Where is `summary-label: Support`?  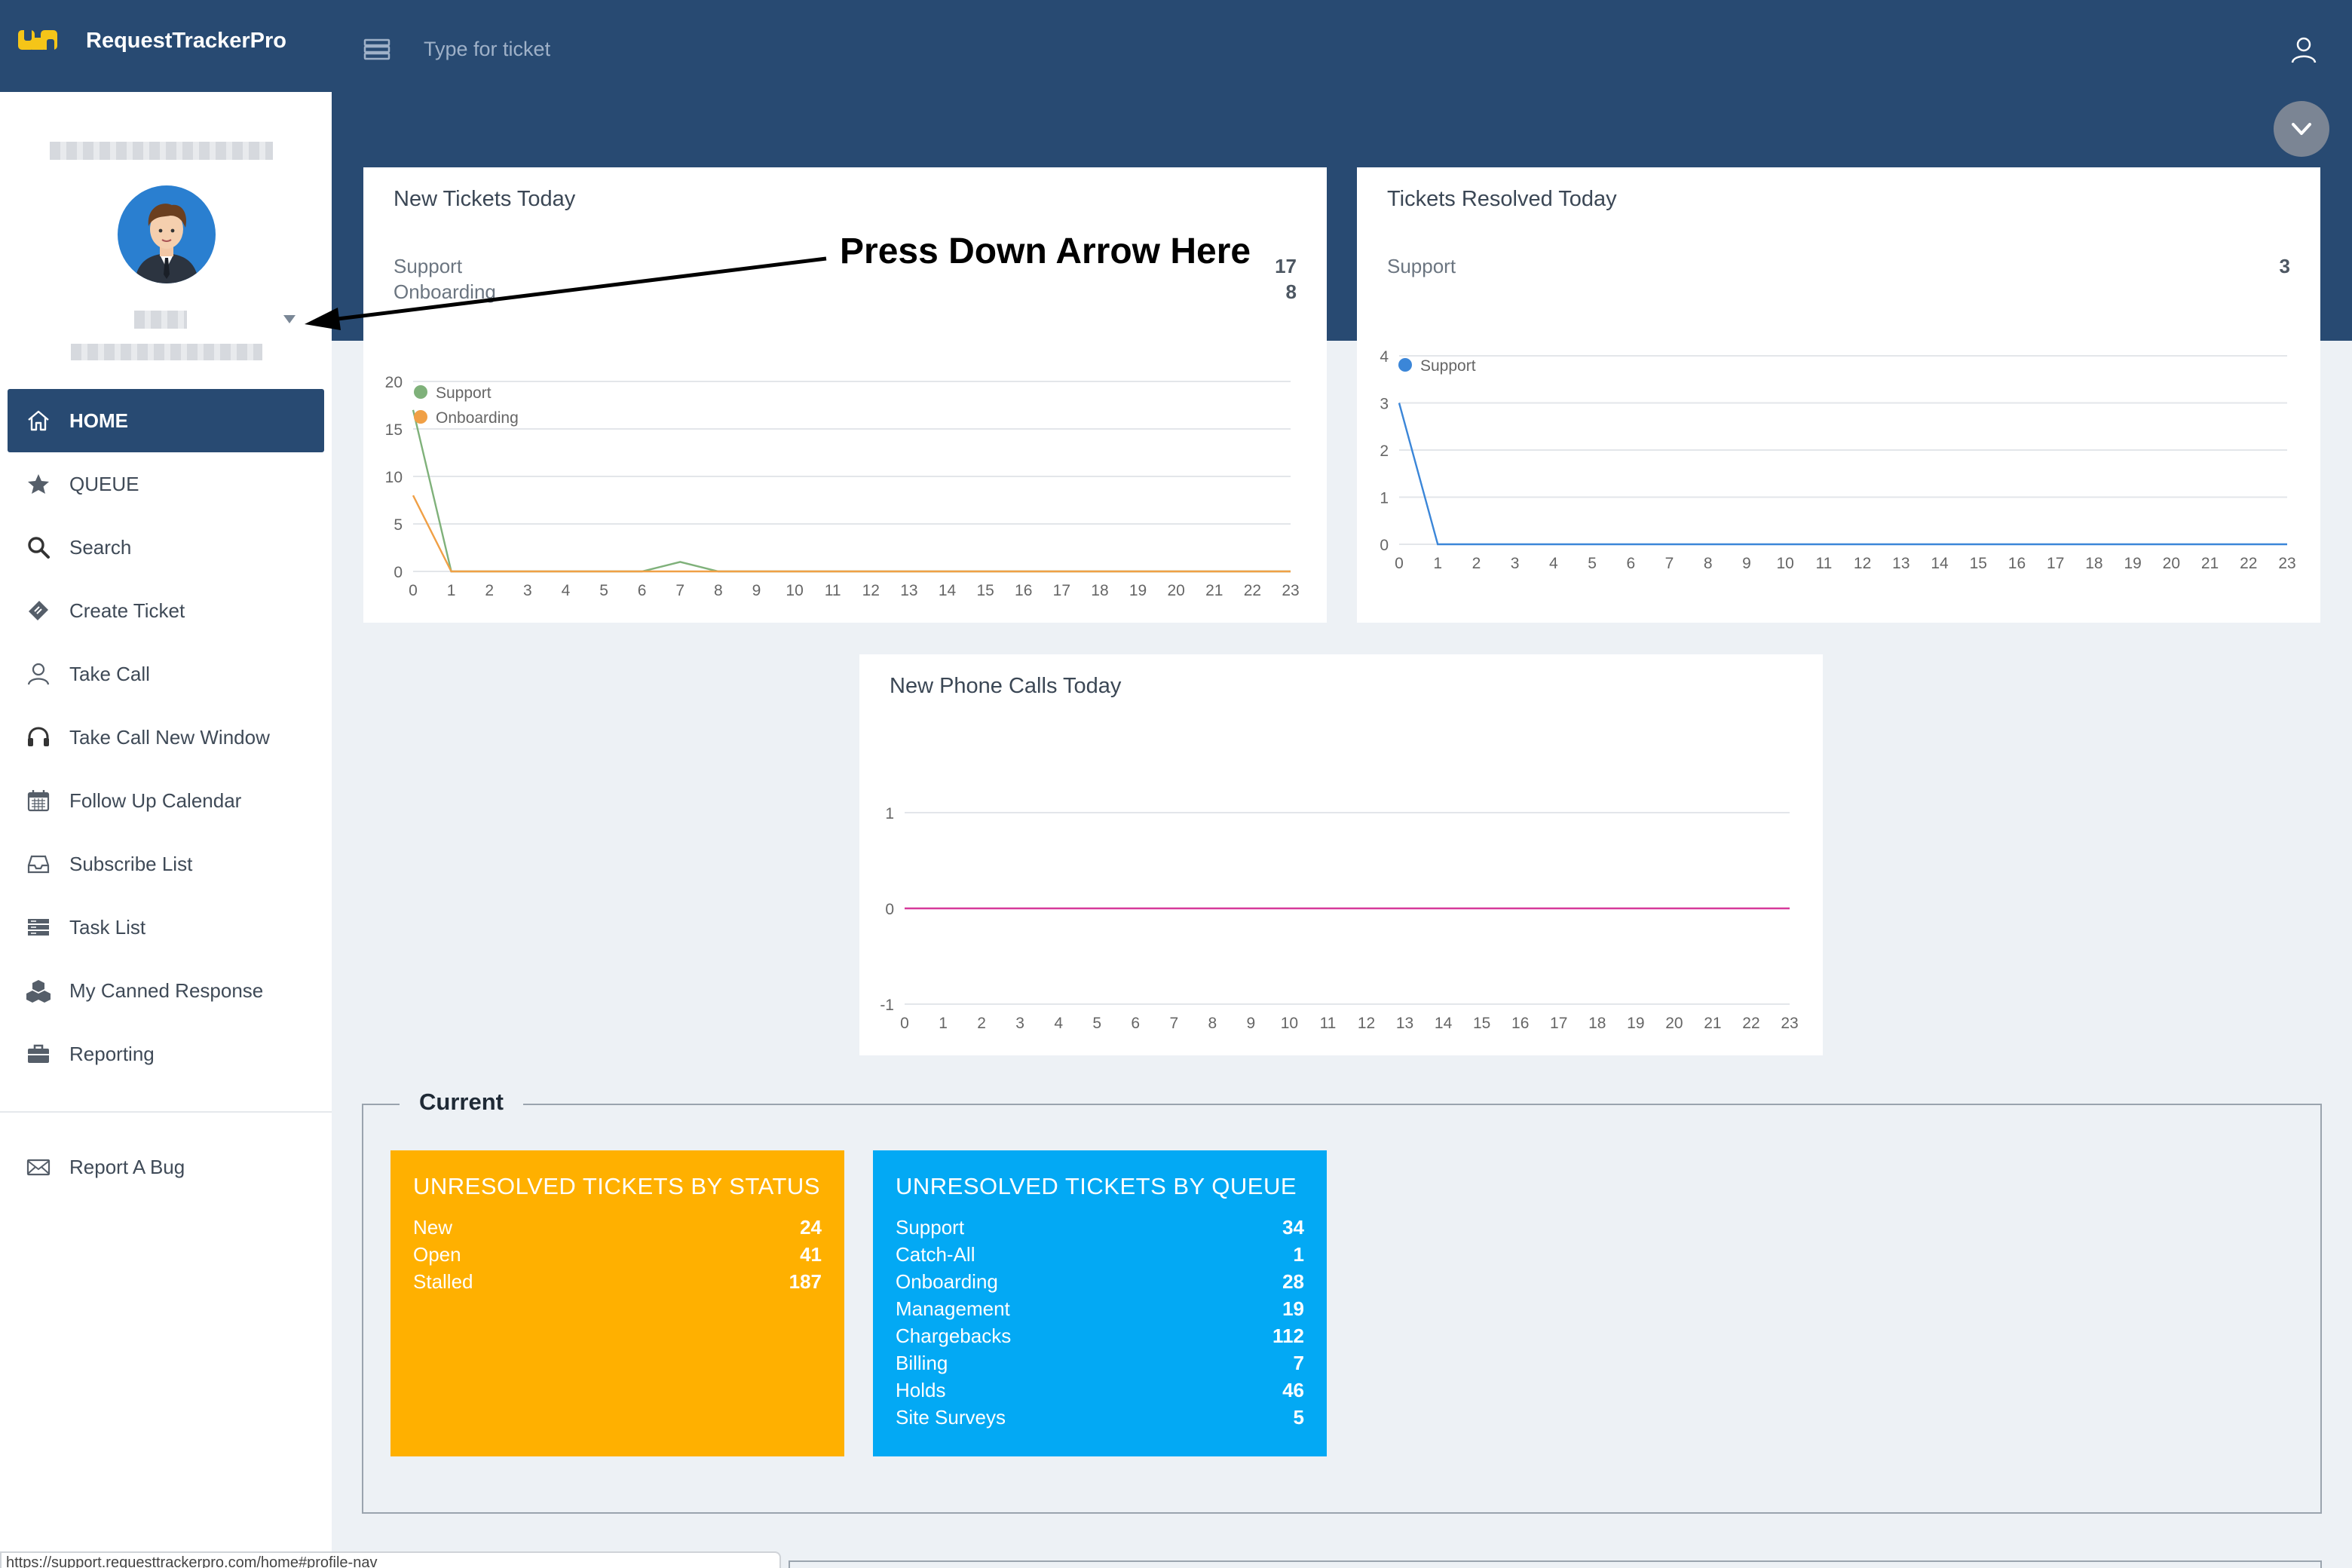
summary-label: Support is located at coordinates (428, 266).